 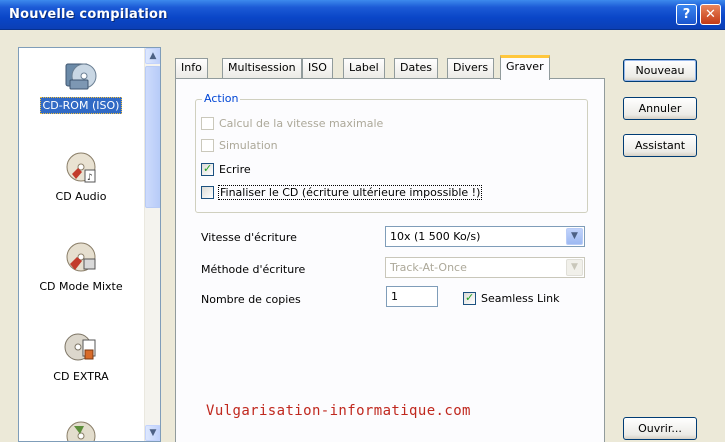 What do you see at coordinates (416, 68) in the screenshot?
I see `tab-dates: Dates` at bounding box center [416, 68].